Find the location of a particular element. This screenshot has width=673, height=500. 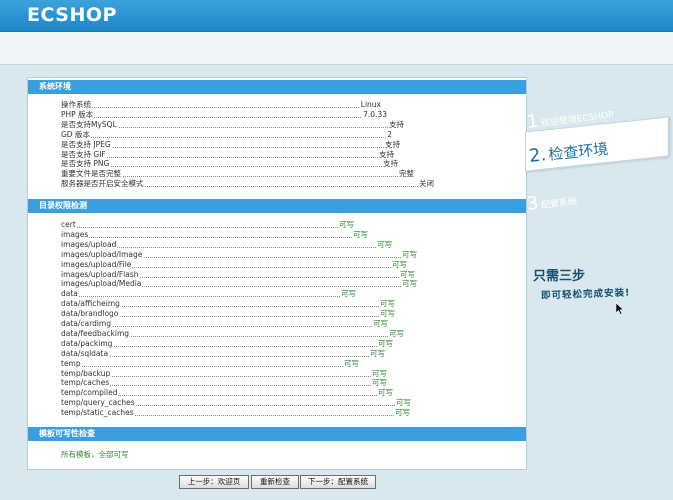

env-row: 是否支持 JPEG 支持 is located at coordinates (230, 144).